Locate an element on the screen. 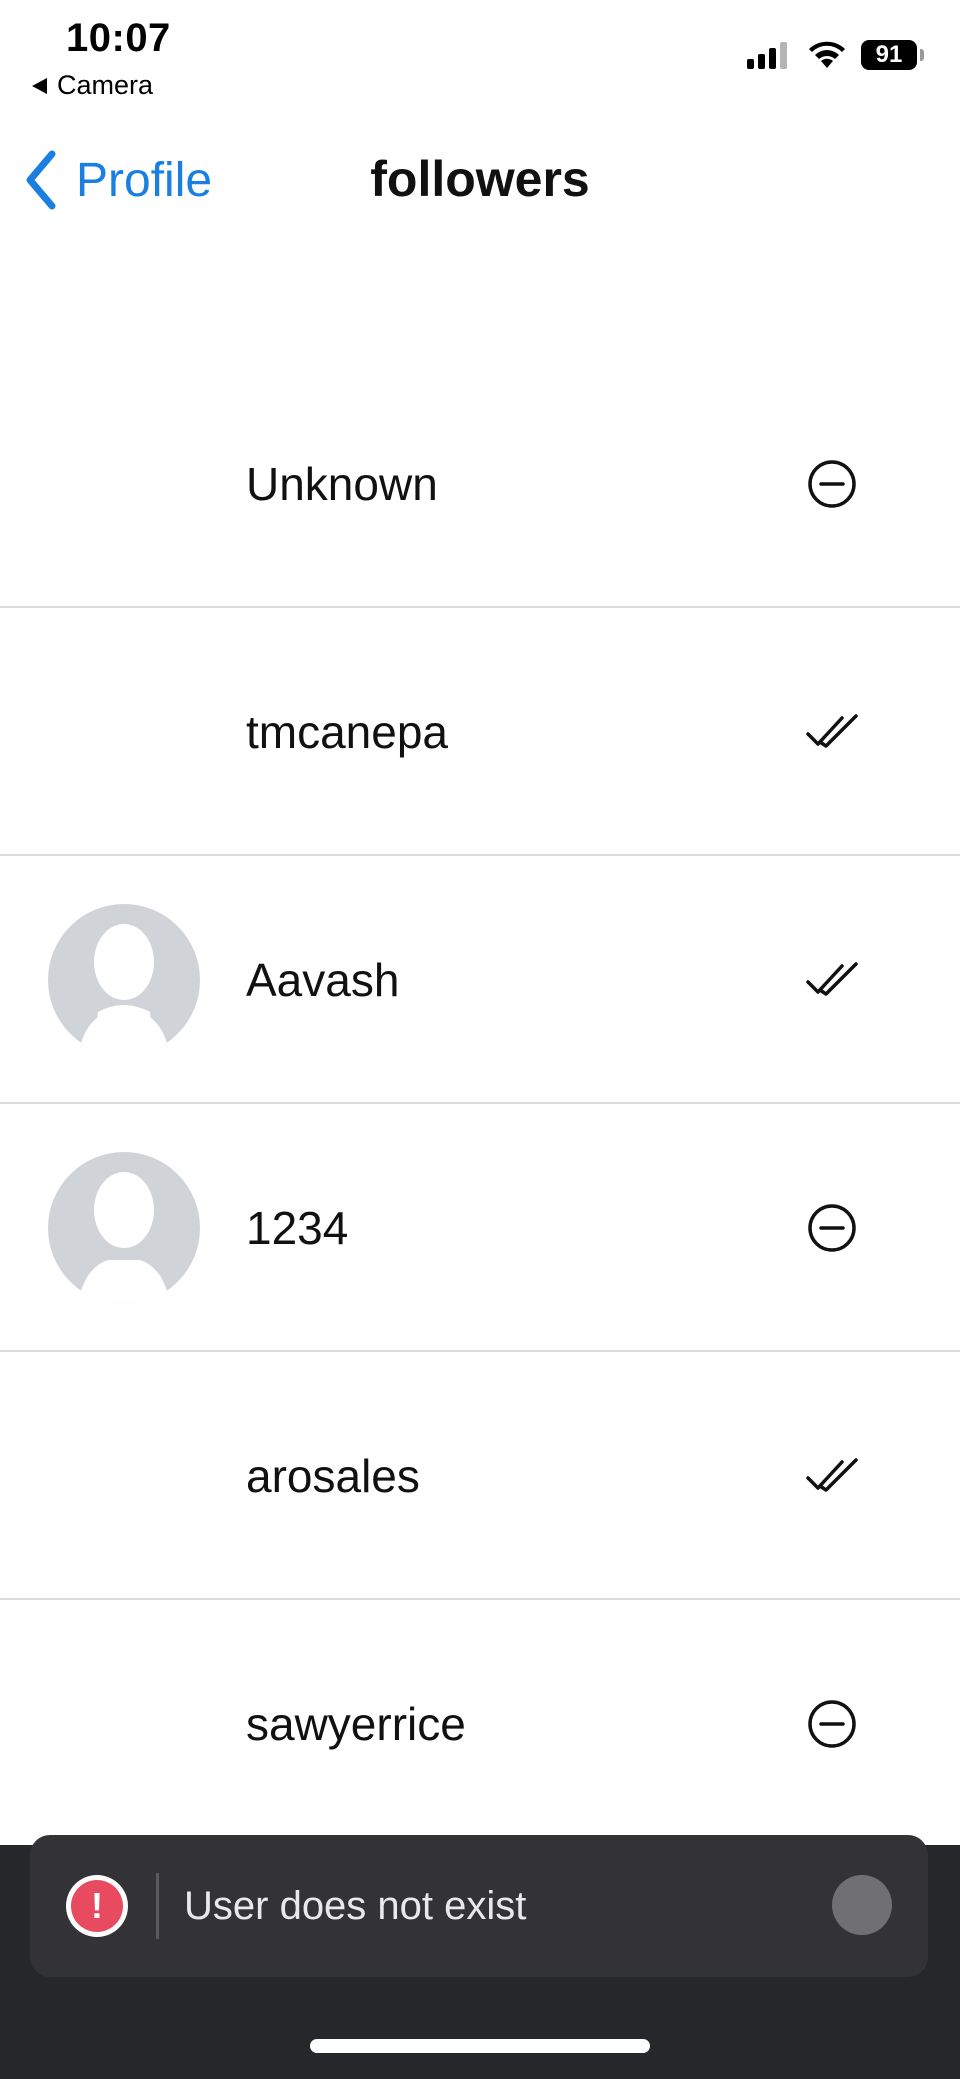 The image size is (960, 2079). back-triangle-icon is located at coordinates (39, 85).